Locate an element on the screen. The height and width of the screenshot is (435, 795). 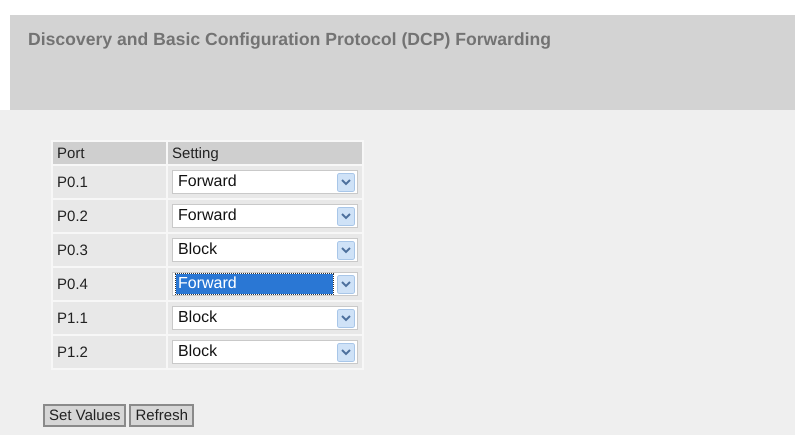
port-cell: P0.3 is located at coordinates (109, 250).